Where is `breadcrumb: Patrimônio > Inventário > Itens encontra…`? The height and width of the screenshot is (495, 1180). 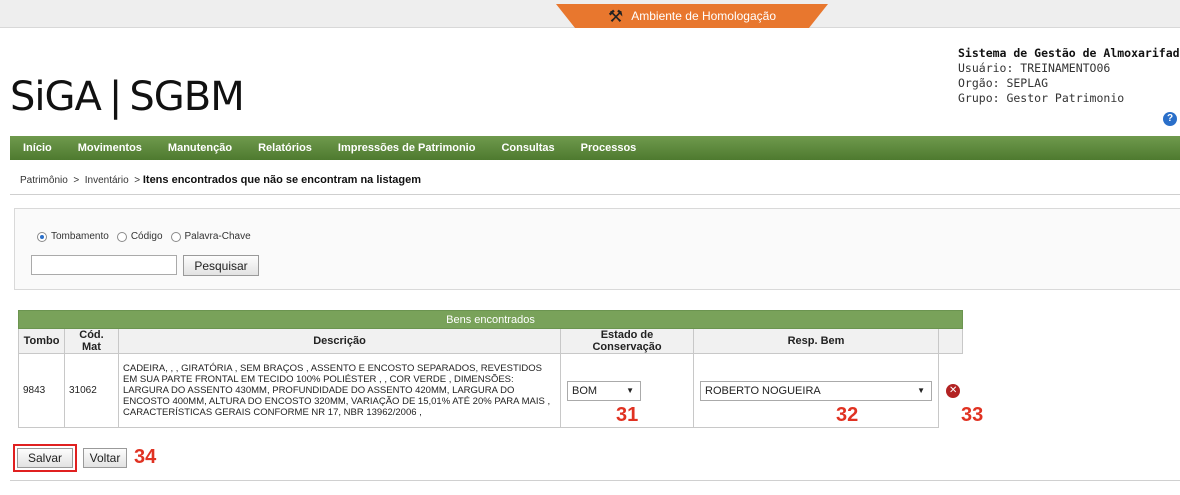
breadcrumb: Patrimônio > Inventário > Itens encontra… is located at coordinates (220, 180).